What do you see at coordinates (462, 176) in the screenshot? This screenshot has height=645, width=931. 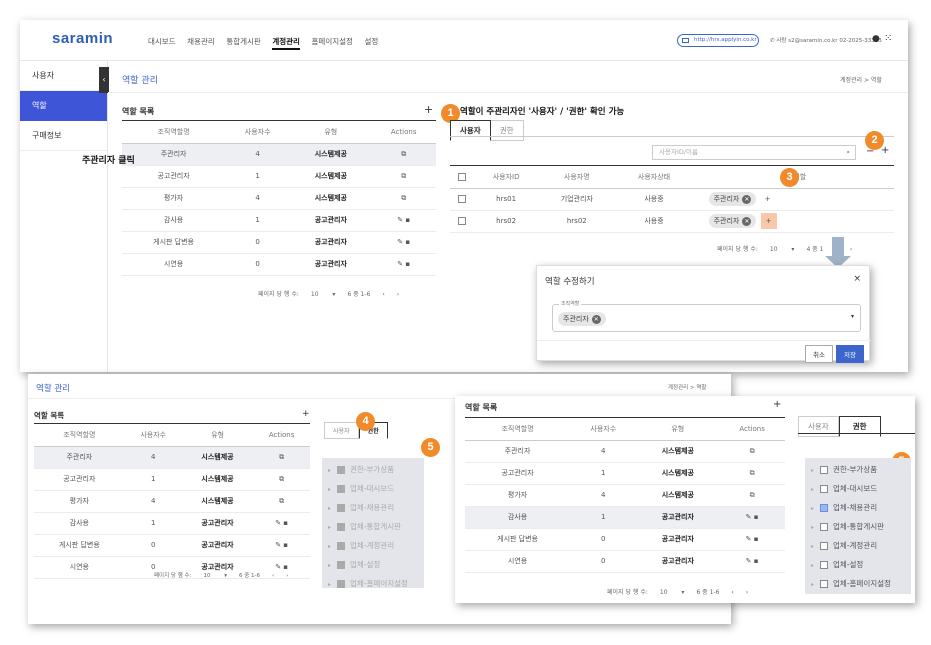 I see `select-all-checkbox` at bounding box center [462, 176].